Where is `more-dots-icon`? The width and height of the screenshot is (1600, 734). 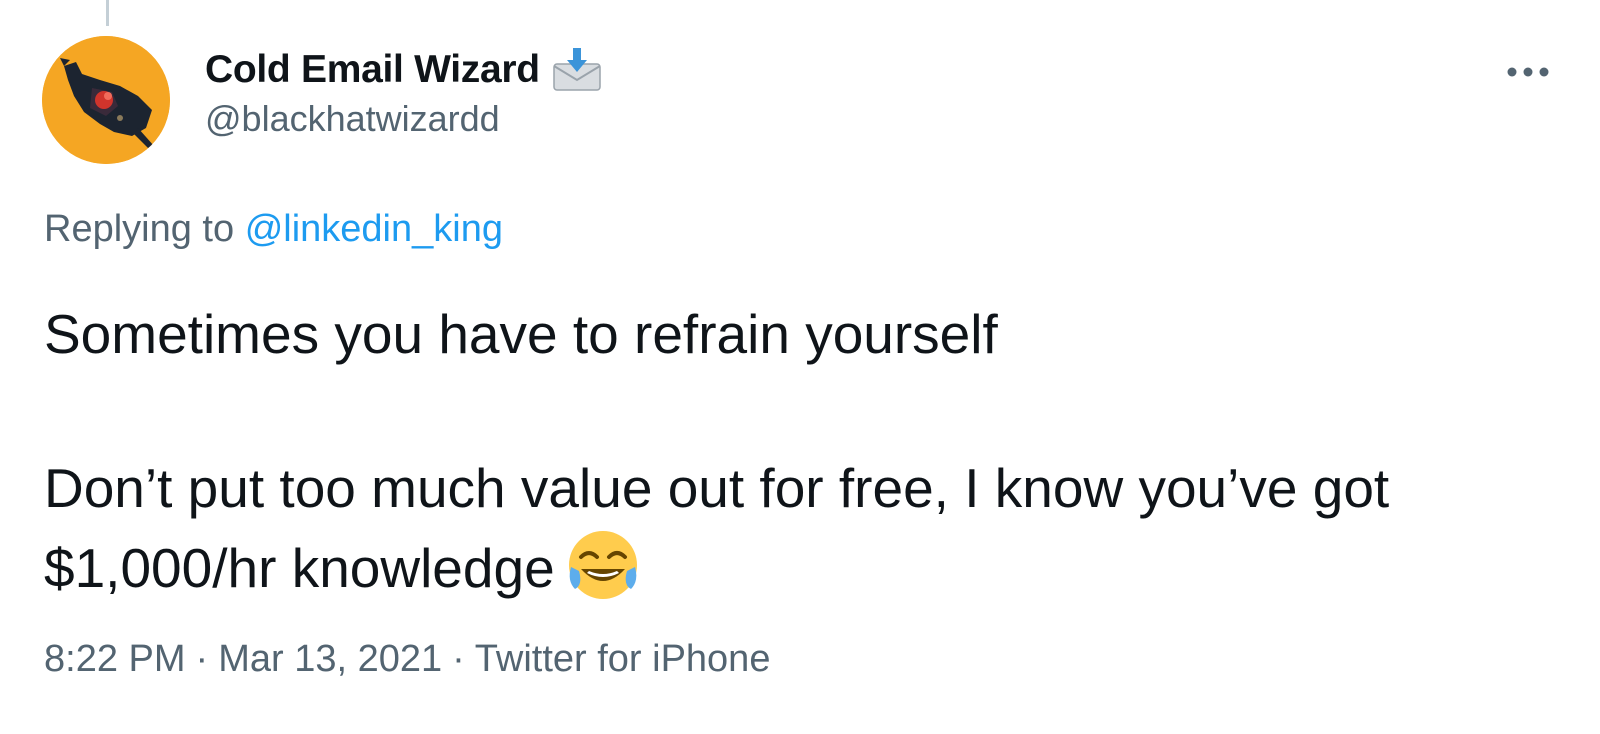 more-dots-icon is located at coordinates (1528, 72).